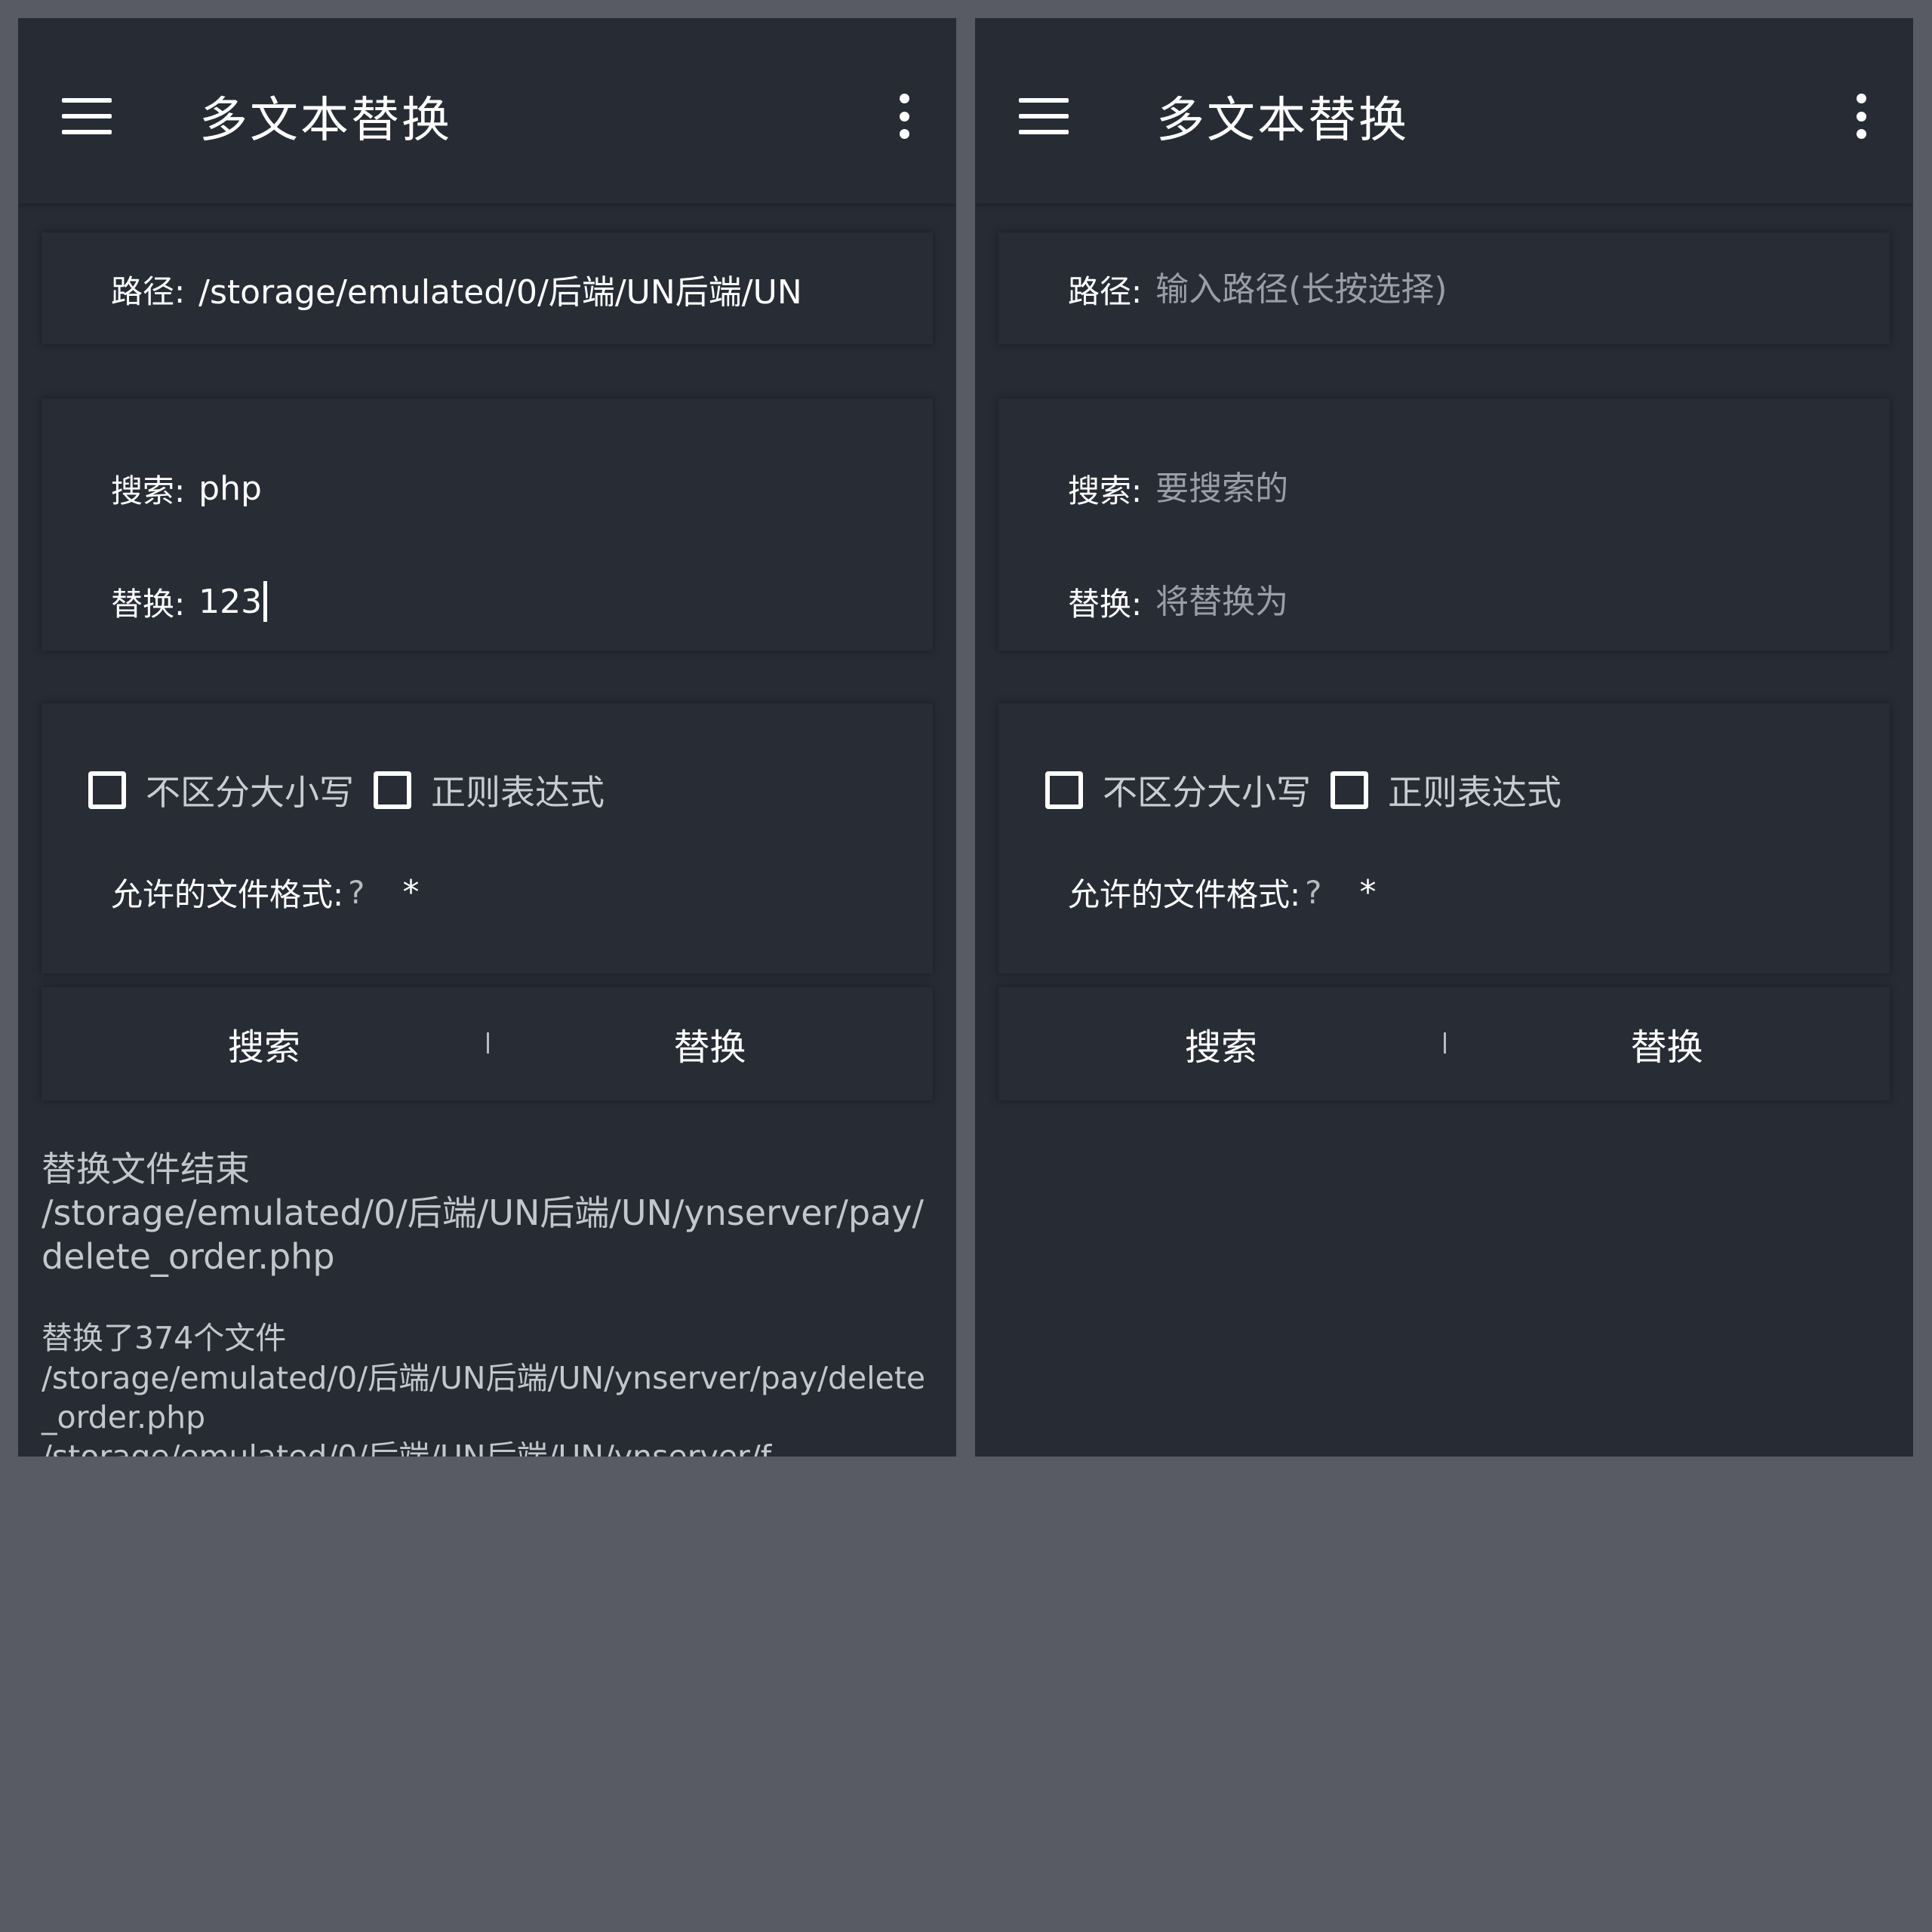 The image size is (1932, 1932). Describe the element at coordinates (164, 1338) in the screenshot. I see `log-heading: 替换了374个文件` at that location.